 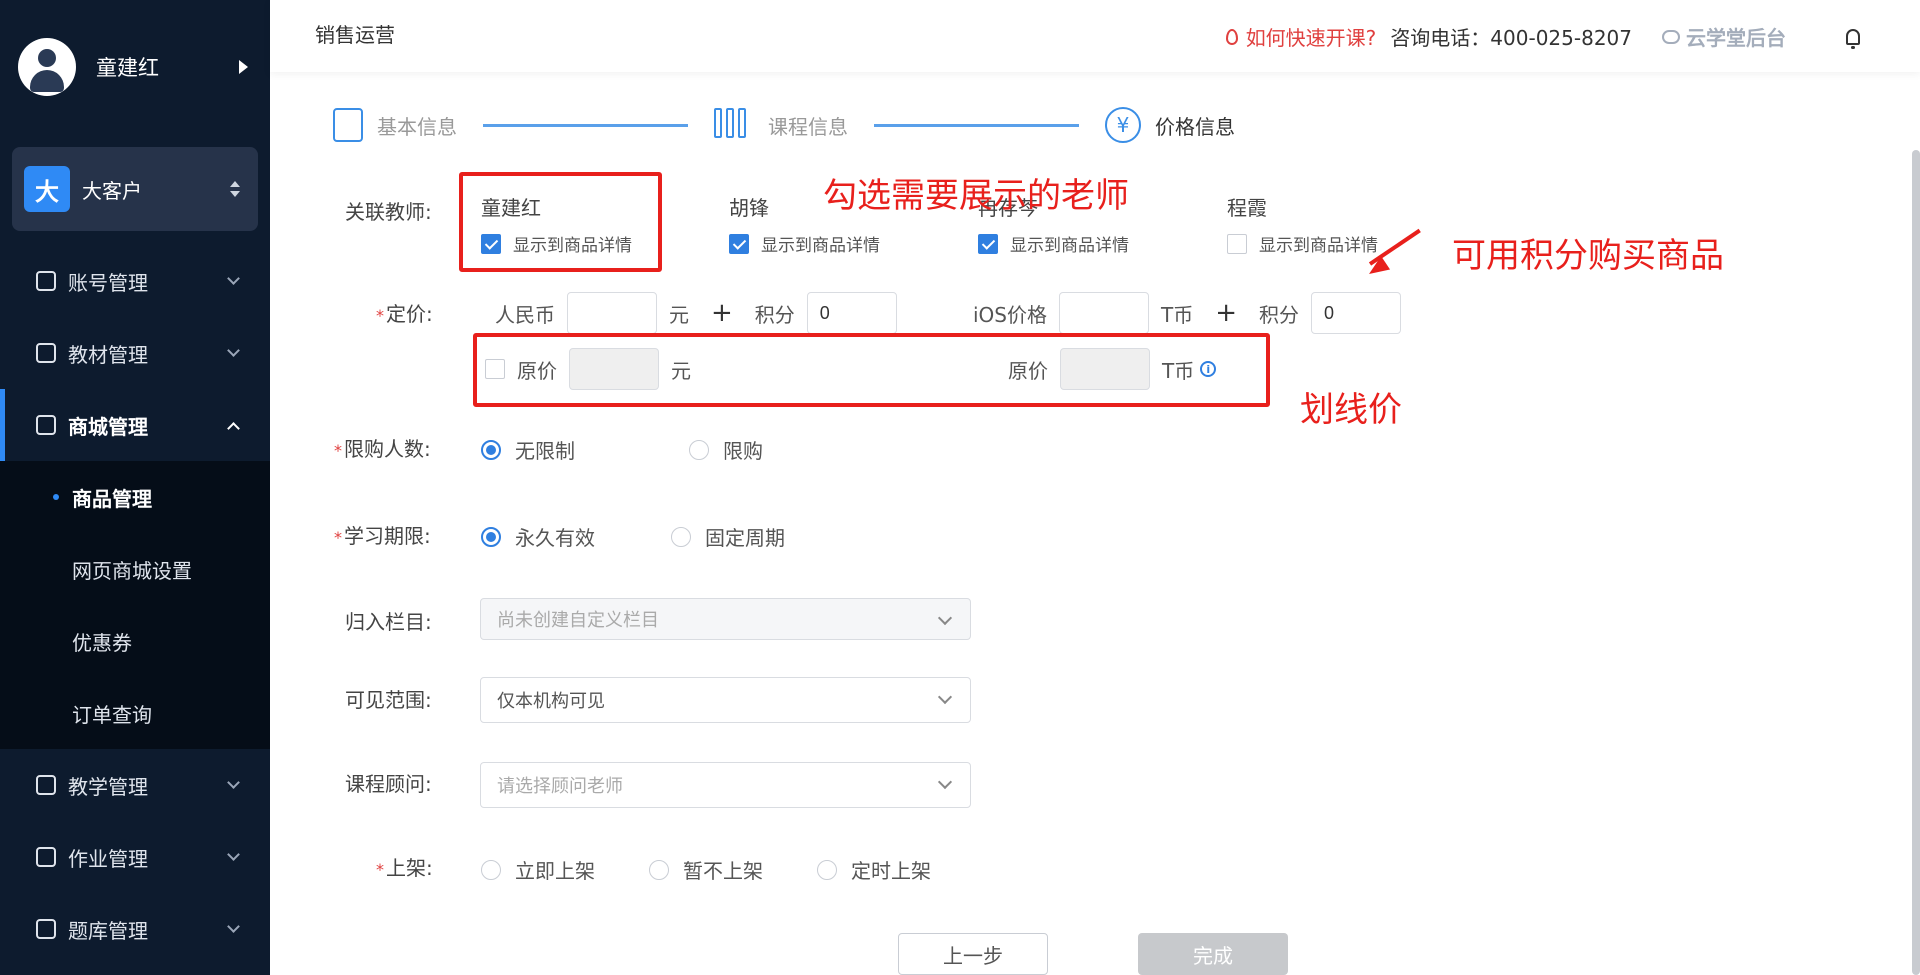 I want to click on prev-step-button: 上一步, so click(x=973, y=954).